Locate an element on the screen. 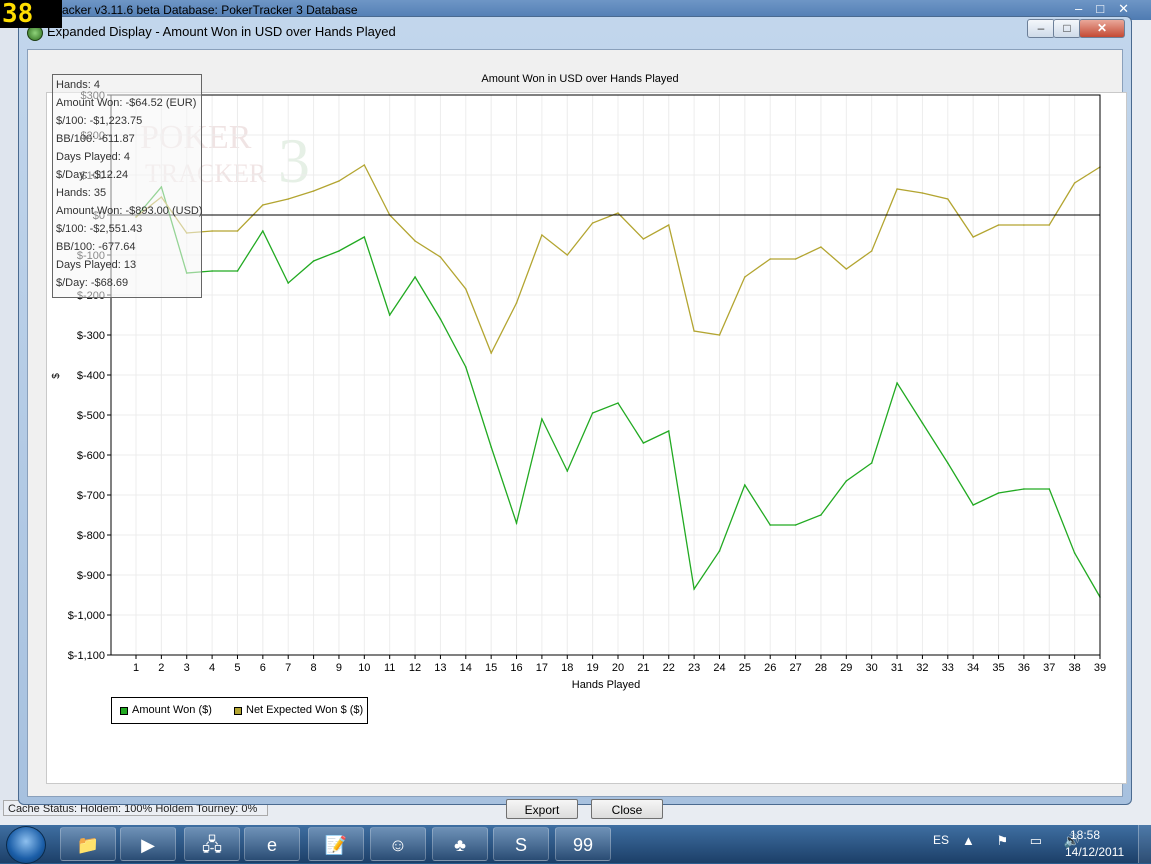 The height and width of the screenshot is (864, 1151). start-button is located at coordinates (26, 845).